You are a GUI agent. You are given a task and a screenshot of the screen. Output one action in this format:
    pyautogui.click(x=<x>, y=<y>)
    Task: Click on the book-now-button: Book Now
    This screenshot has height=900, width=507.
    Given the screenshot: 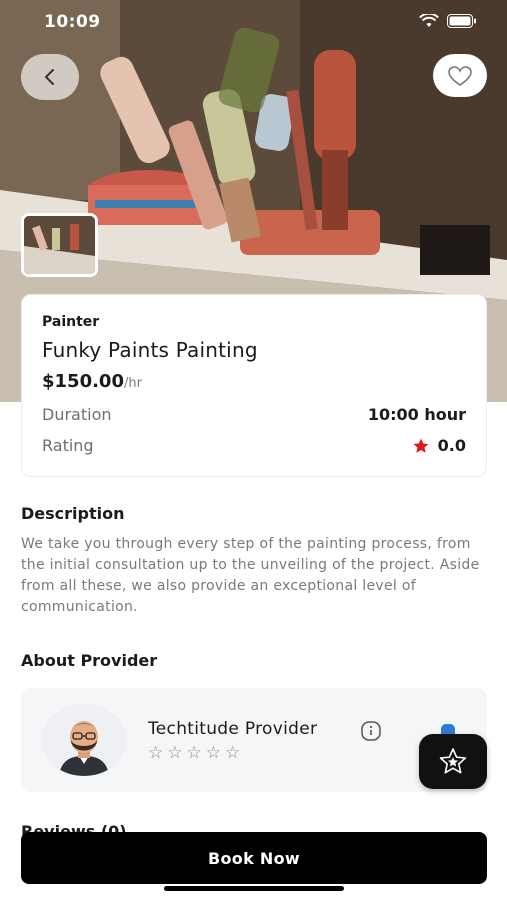 What is the action you would take?
    pyautogui.click(x=254, y=858)
    